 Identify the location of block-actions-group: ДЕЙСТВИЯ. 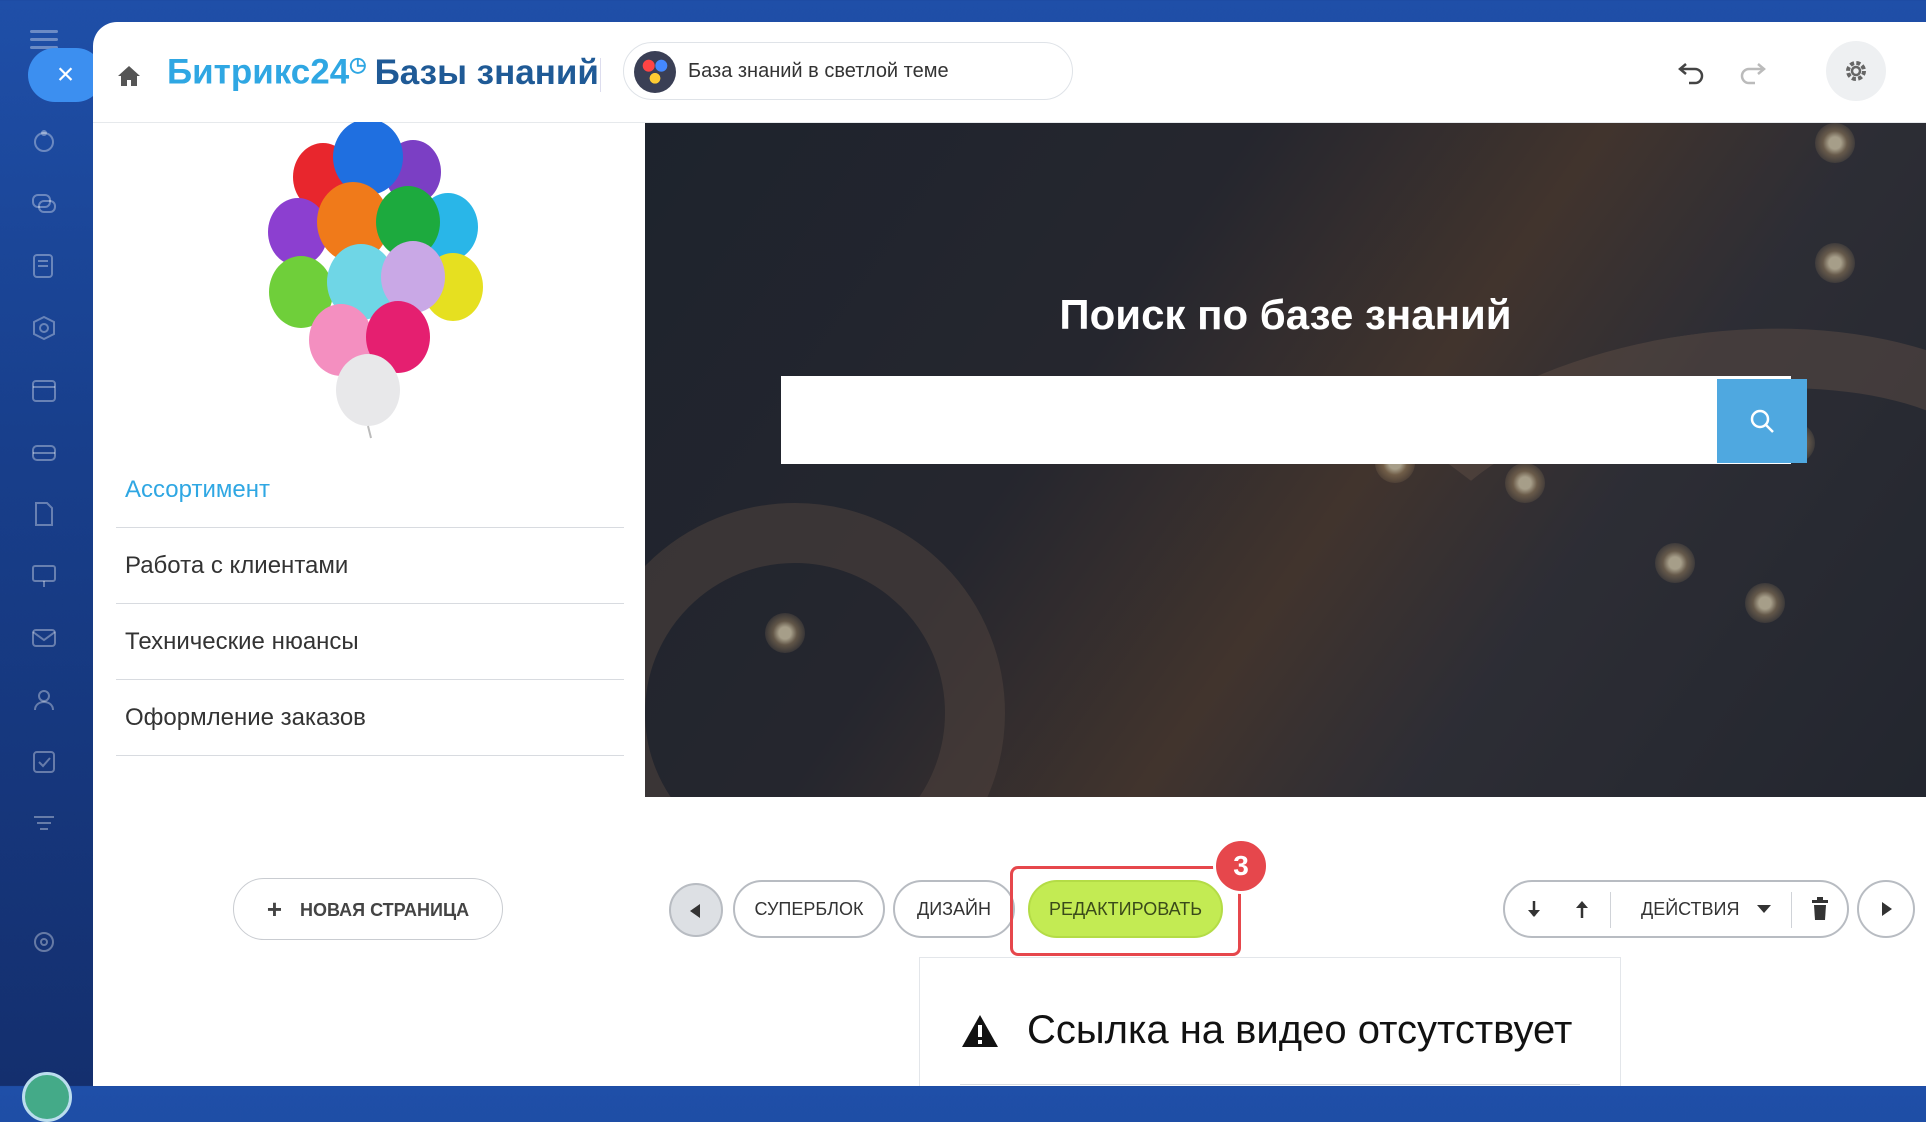
(1676, 909).